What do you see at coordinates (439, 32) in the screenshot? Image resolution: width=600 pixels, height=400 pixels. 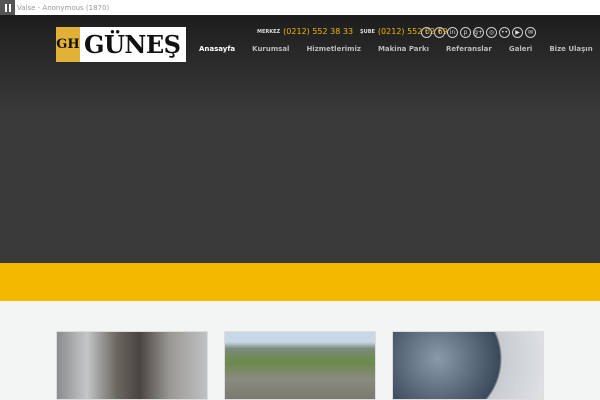 I see `facebook-icon: f` at bounding box center [439, 32].